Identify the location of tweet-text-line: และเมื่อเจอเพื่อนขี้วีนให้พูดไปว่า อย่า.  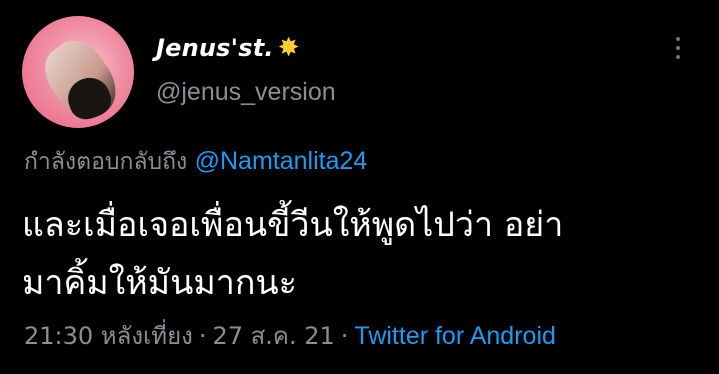
(293, 225).